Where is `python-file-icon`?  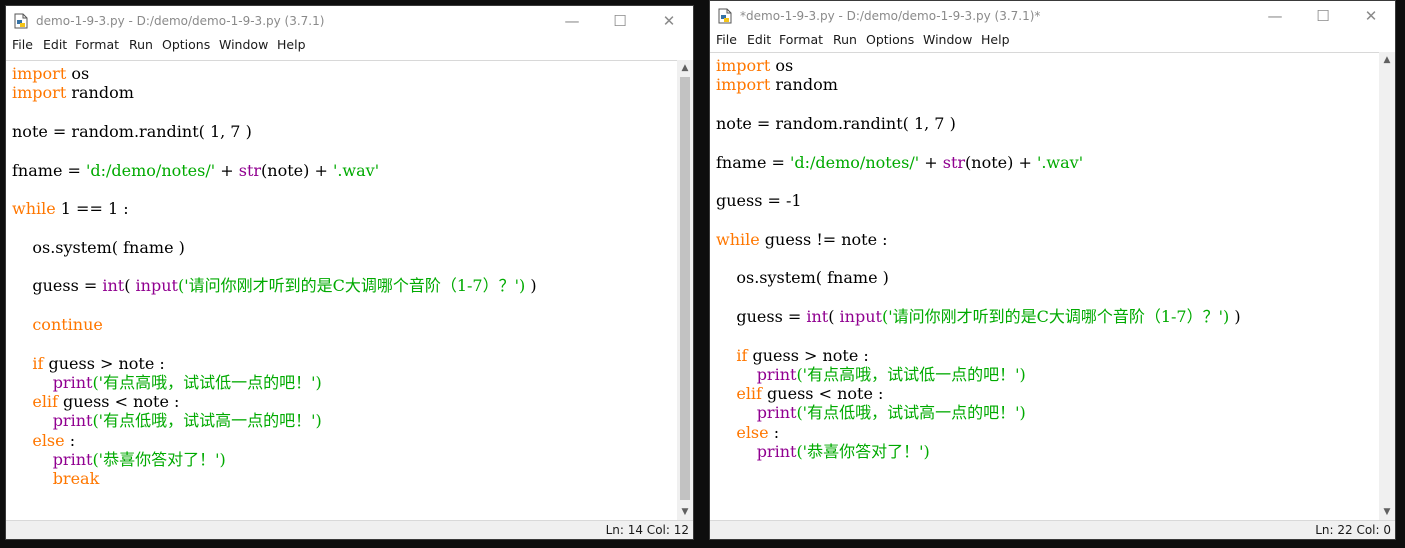
python-file-icon is located at coordinates (725, 16).